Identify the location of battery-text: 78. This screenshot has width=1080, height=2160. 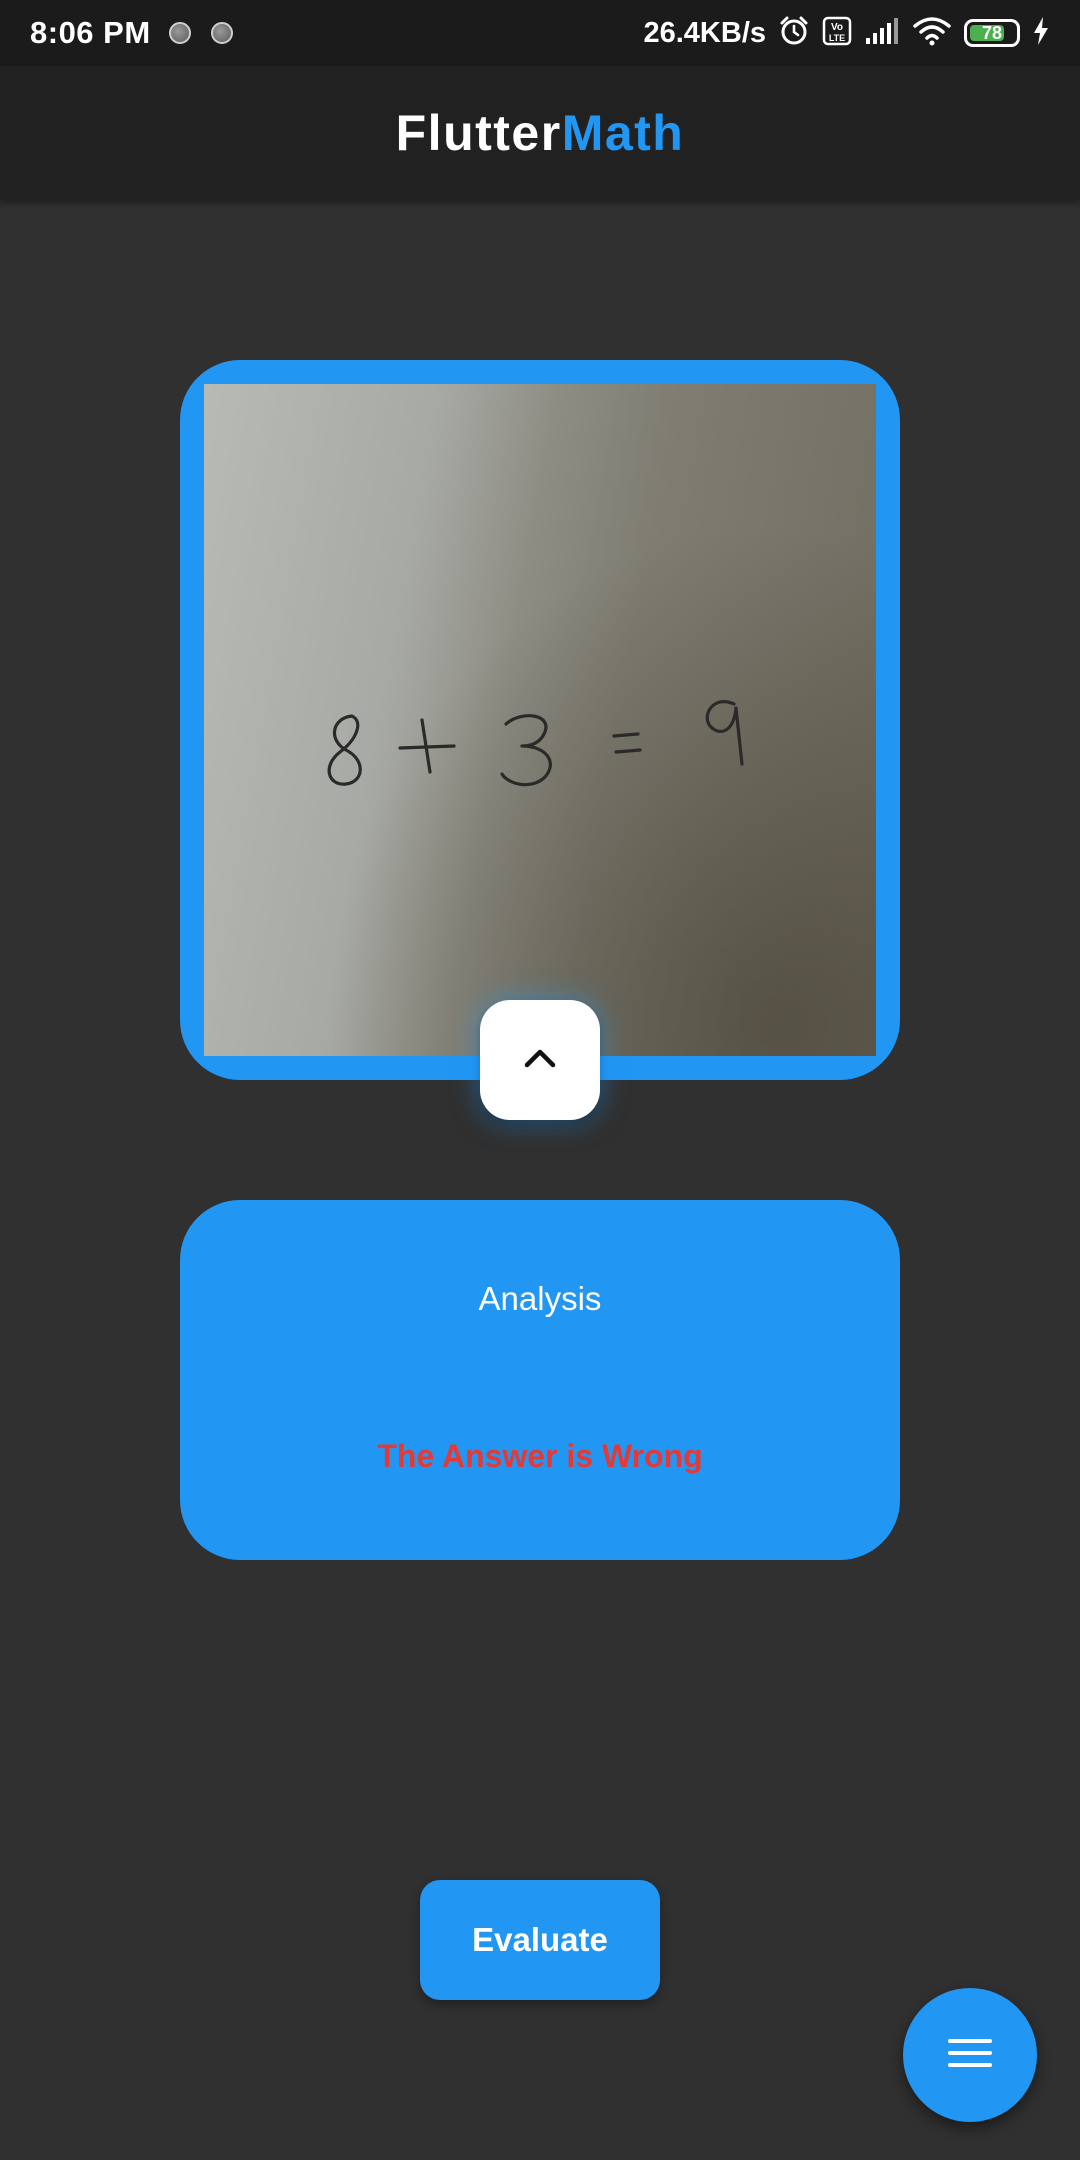
(992, 32).